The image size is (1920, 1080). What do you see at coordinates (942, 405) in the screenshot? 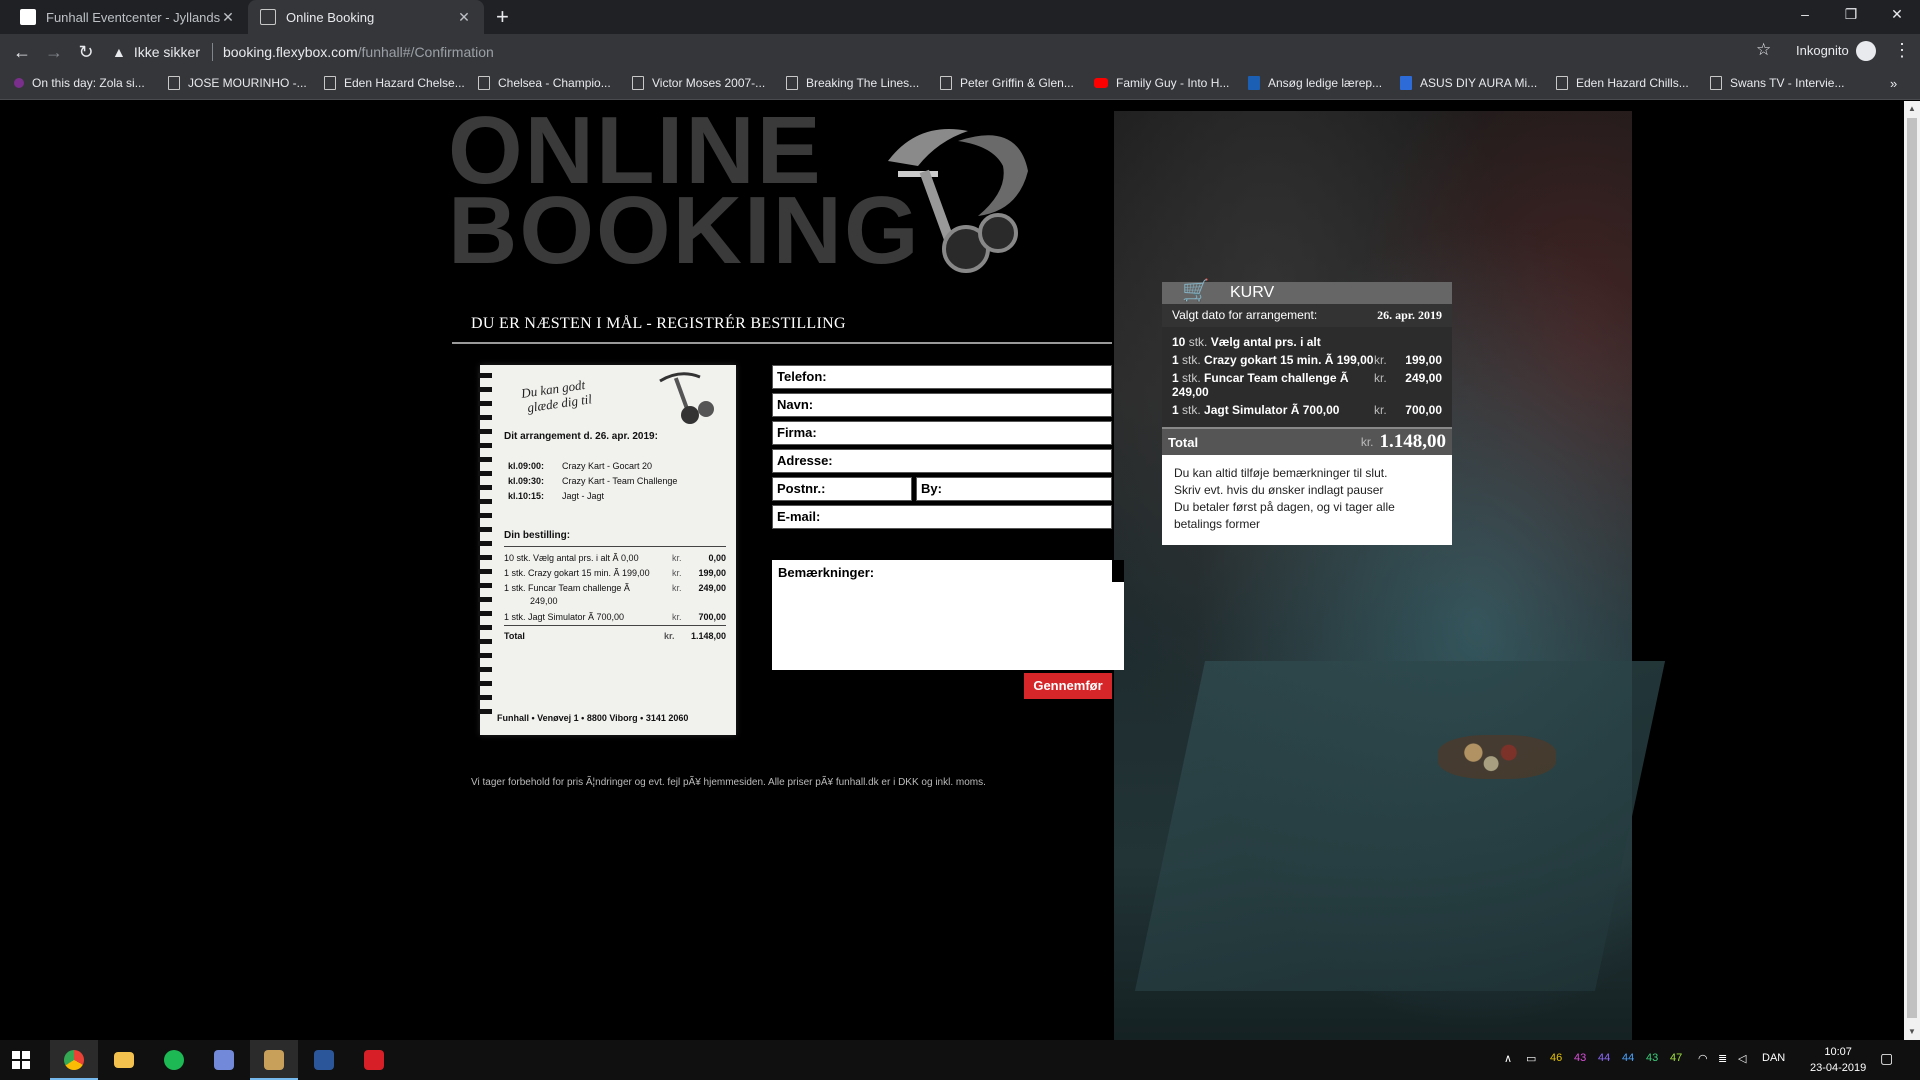
I see `name-field: Navn:` at bounding box center [942, 405].